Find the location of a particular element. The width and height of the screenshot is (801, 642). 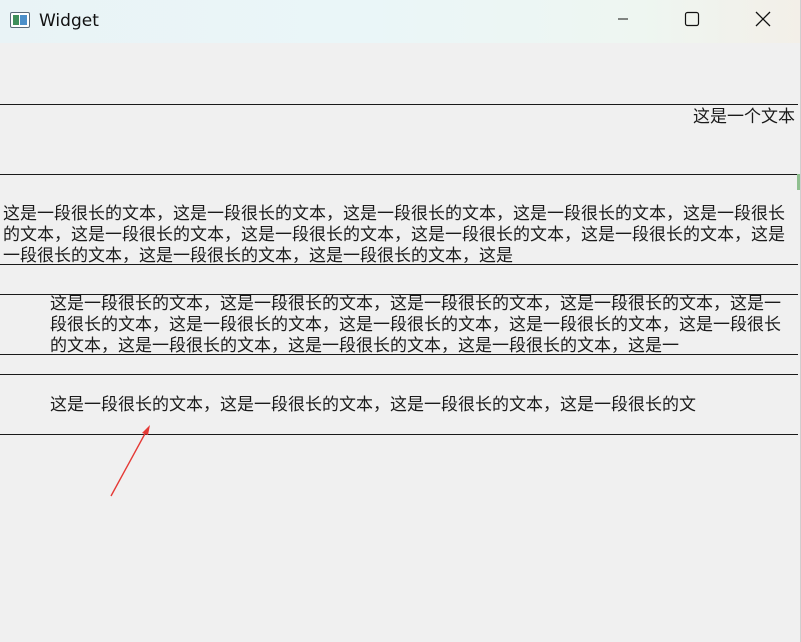

single-line-text-label: 这是一段很长的文本，这是一段很长的文本，这是一段很长的文本，这是一段很长的文 is located at coordinates (373, 404).